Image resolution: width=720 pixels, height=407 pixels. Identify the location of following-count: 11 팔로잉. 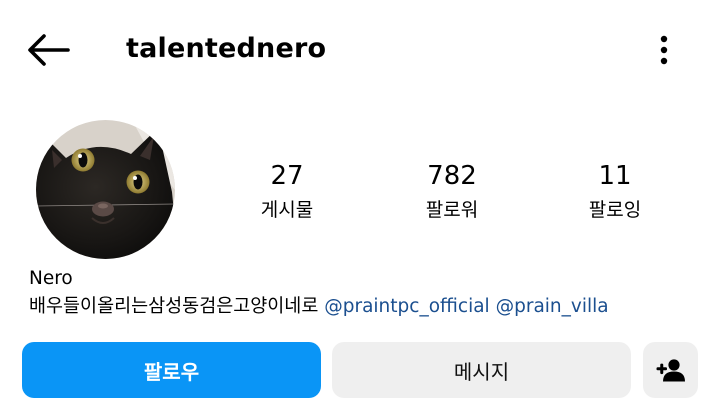
(615, 191).